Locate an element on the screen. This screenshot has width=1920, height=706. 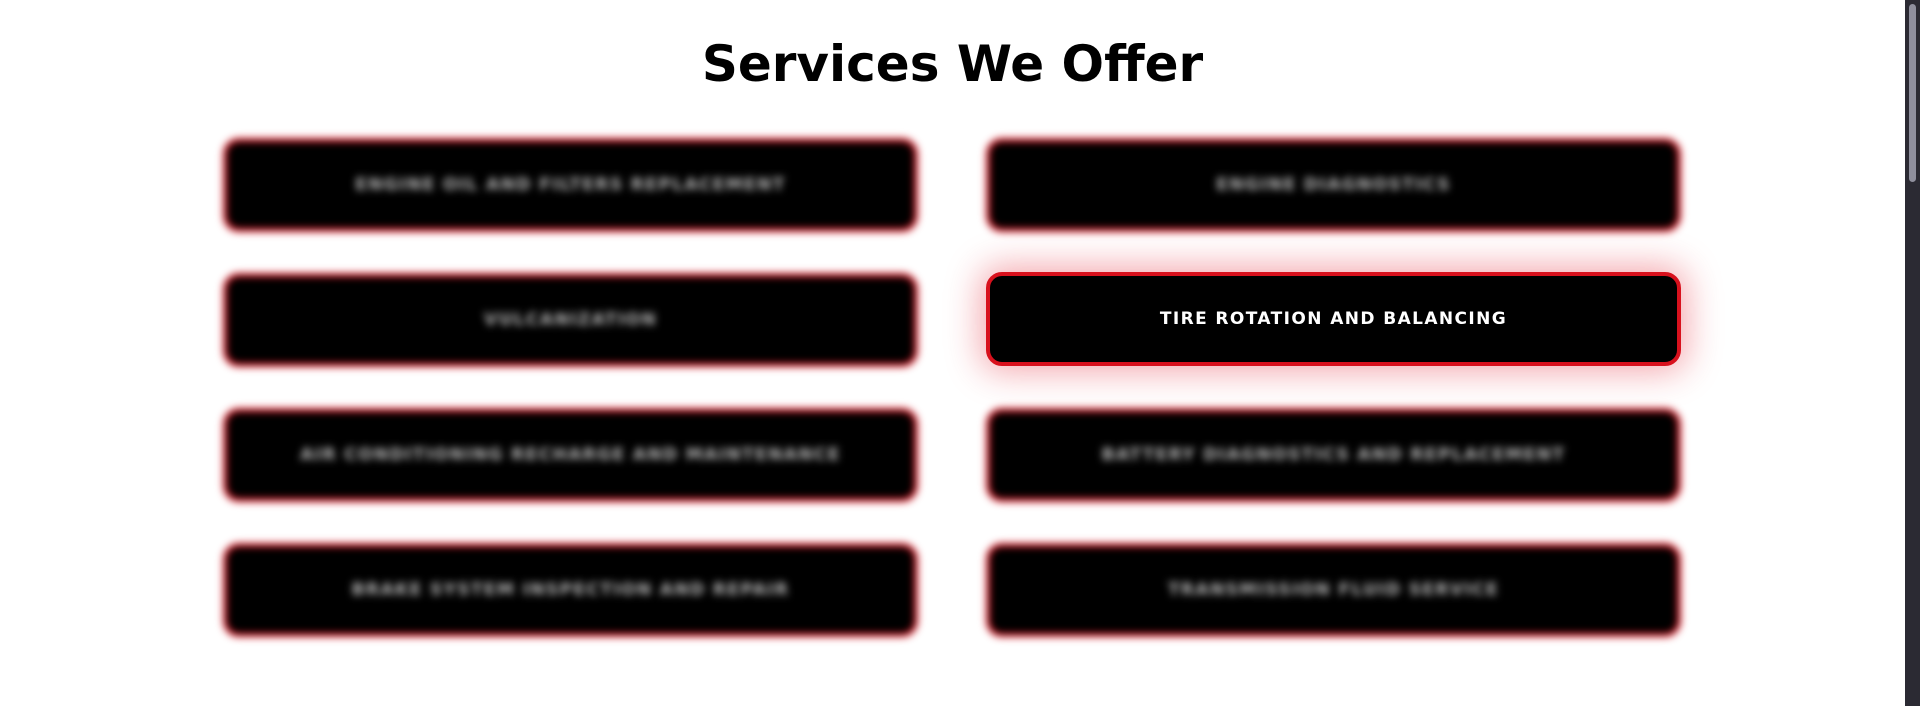
vertical-scrollbar is located at coordinates (1912, 353).